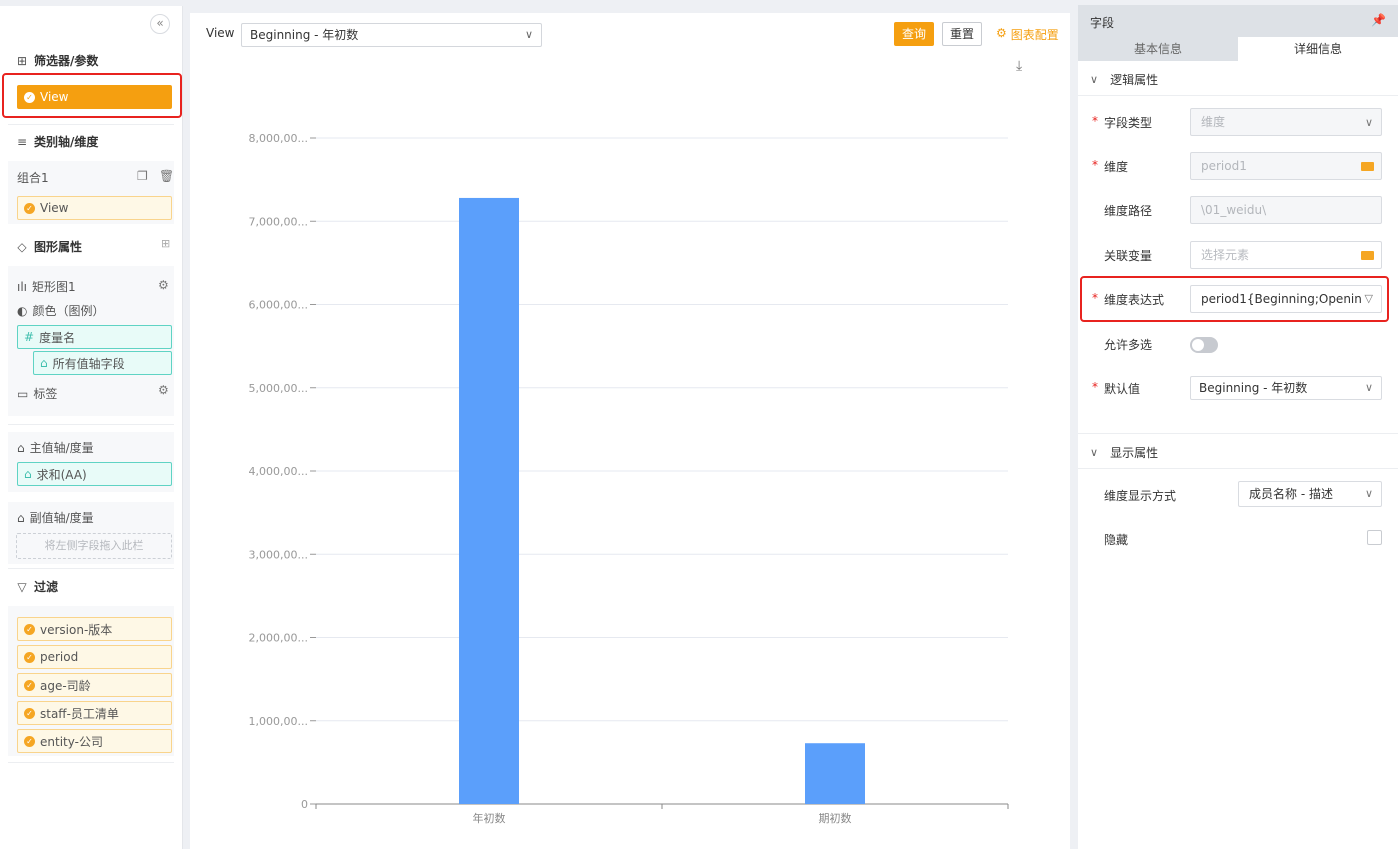 The height and width of the screenshot is (849, 1398). I want to click on linked-variable-label: 关联变量, so click(1128, 256).